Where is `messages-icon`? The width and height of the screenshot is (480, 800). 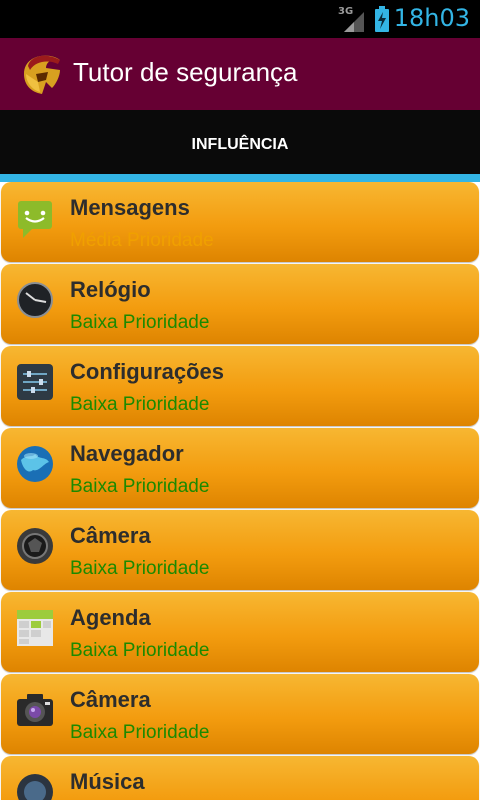 messages-icon is located at coordinates (35, 218).